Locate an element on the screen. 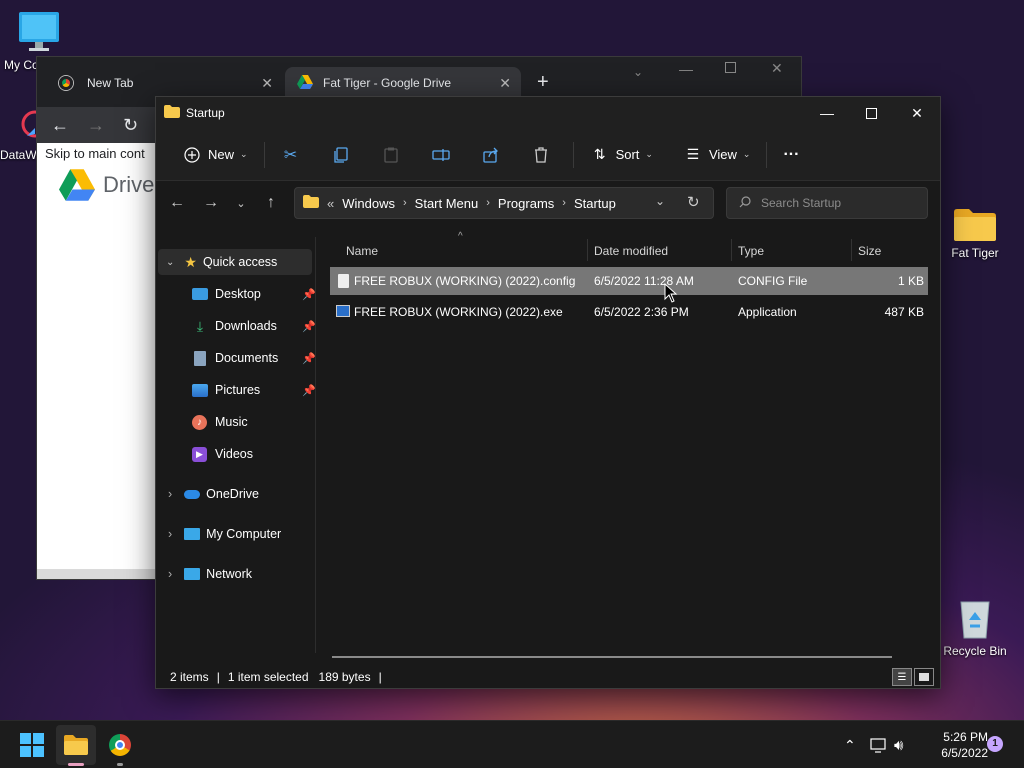 The height and width of the screenshot is (768, 1024). nav-item-videos: ▶ Videos is located at coordinates (252, 454).